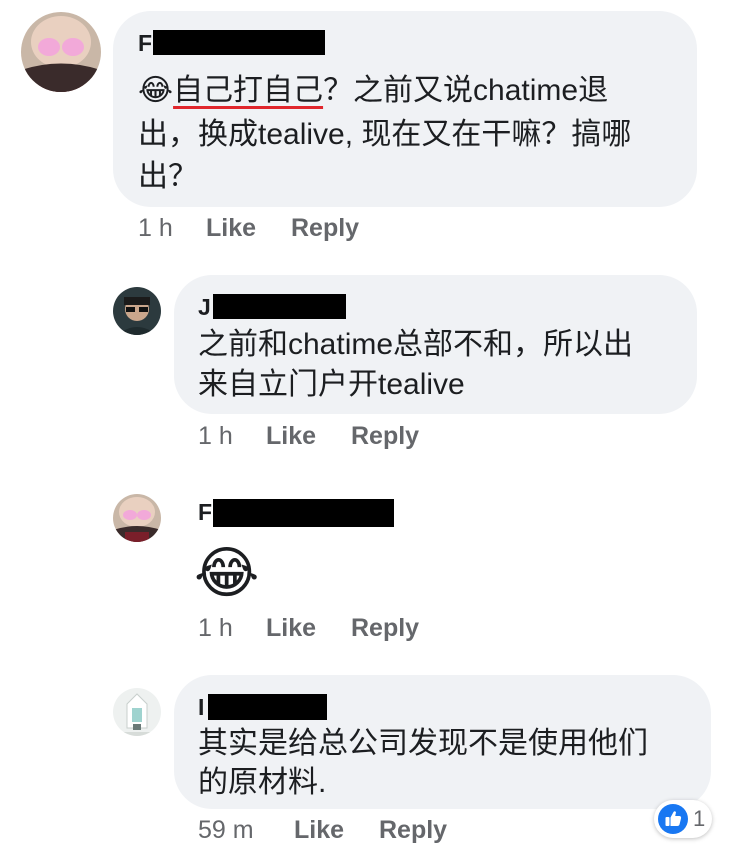 The image size is (747, 853). What do you see at coordinates (373, 831) in the screenshot?
I see `comment-actions: 59 m Like Reply` at bounding box center [373, 831].